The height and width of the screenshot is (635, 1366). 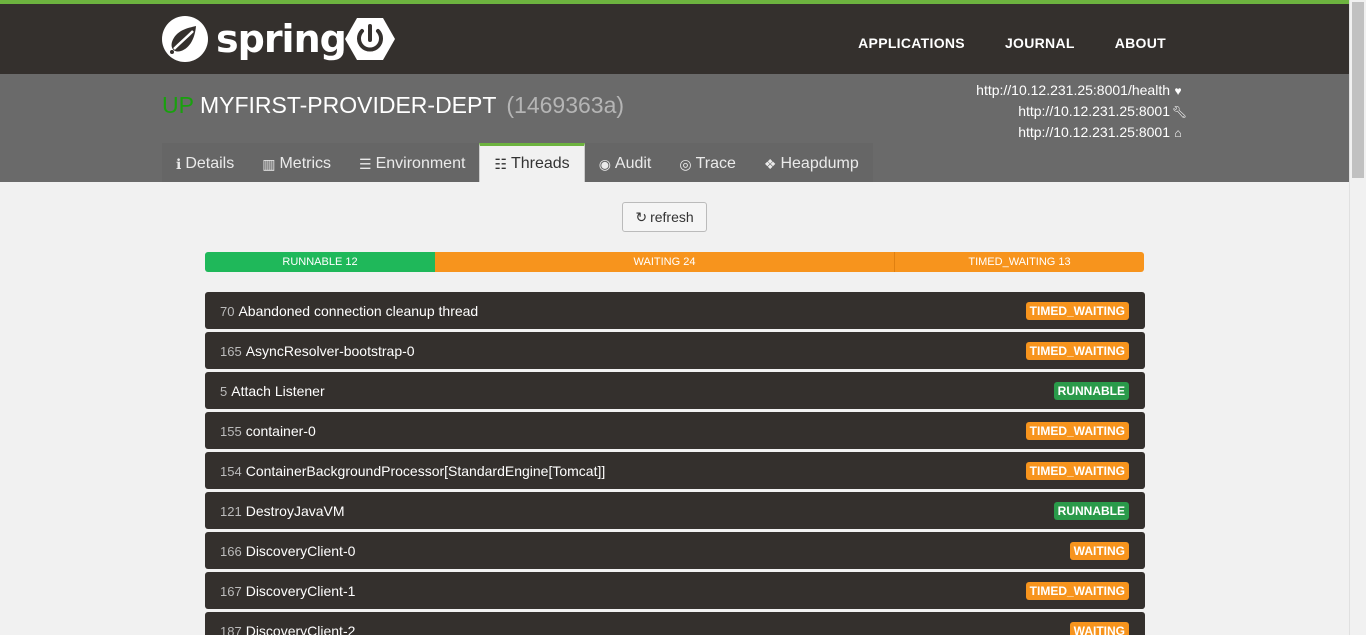 What do you see at coordinates (604, 163) in the screenshot?
I see `user-circle-icon: ◉` at bounding box center [604, 163].